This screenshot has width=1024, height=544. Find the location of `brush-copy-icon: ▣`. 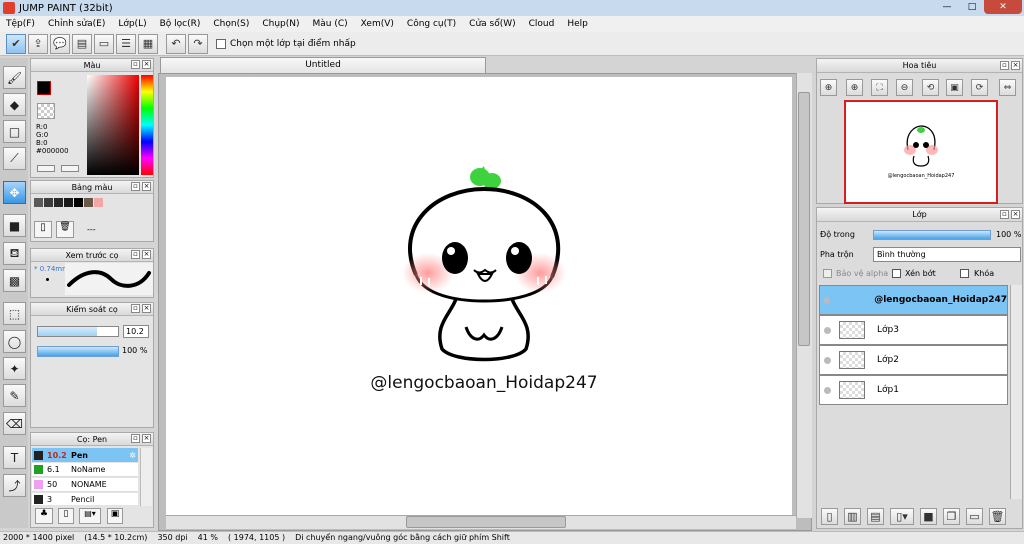

brush-copy-icon: ▣ is located at coordinates (115, 516).